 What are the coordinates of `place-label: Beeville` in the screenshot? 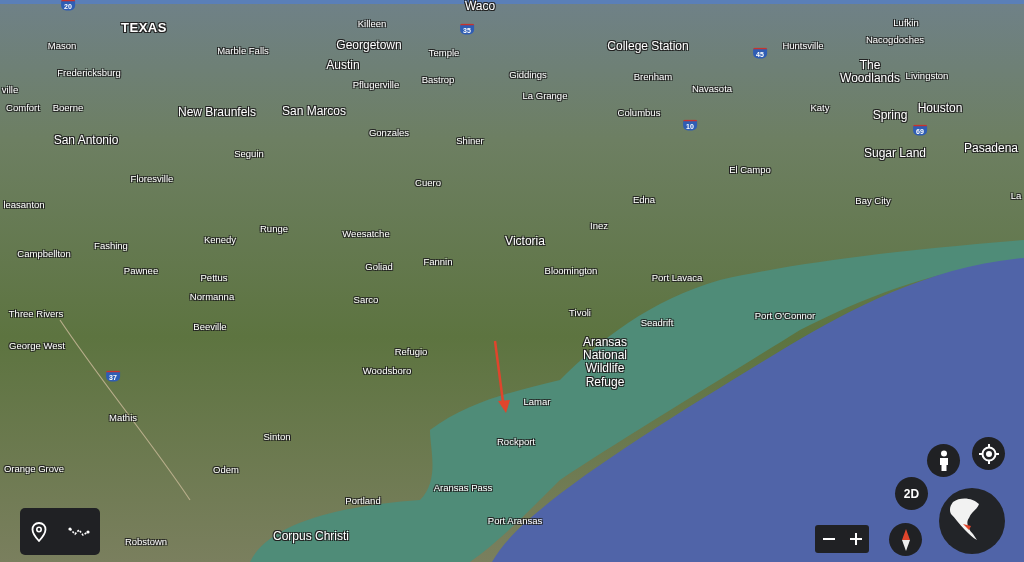 It's located at (210, 327).